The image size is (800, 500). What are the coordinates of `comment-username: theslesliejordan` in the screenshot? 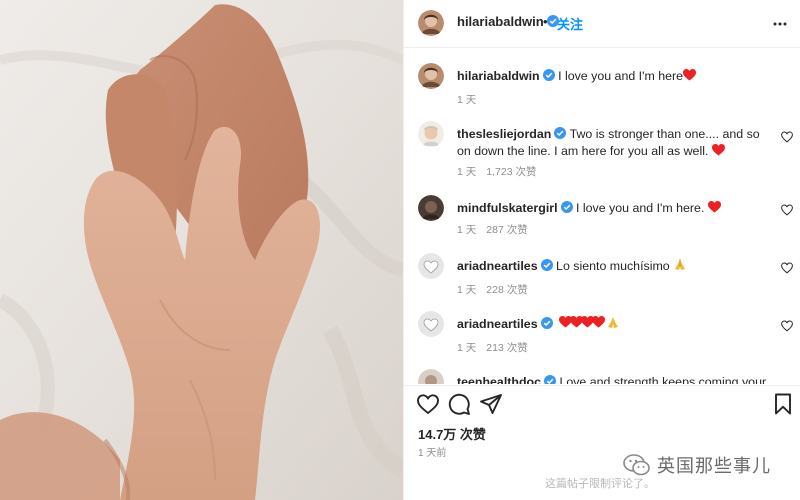 It's located at (504, 134).